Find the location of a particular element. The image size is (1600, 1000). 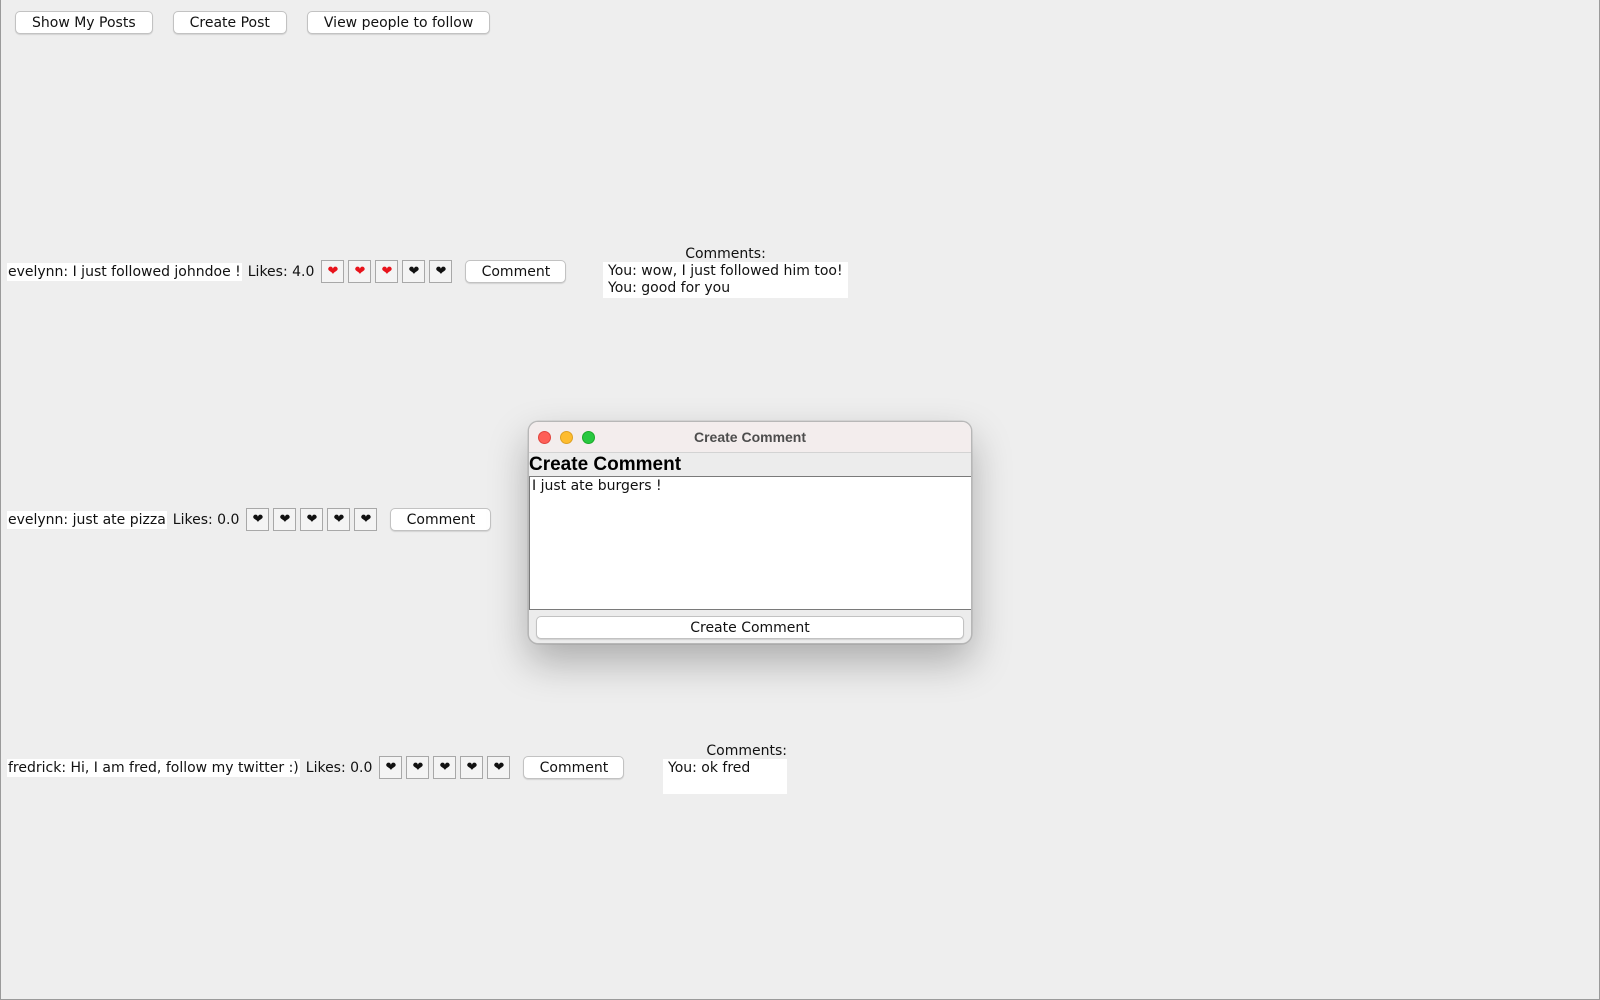

close-icon is located at coordinates (544, 437).